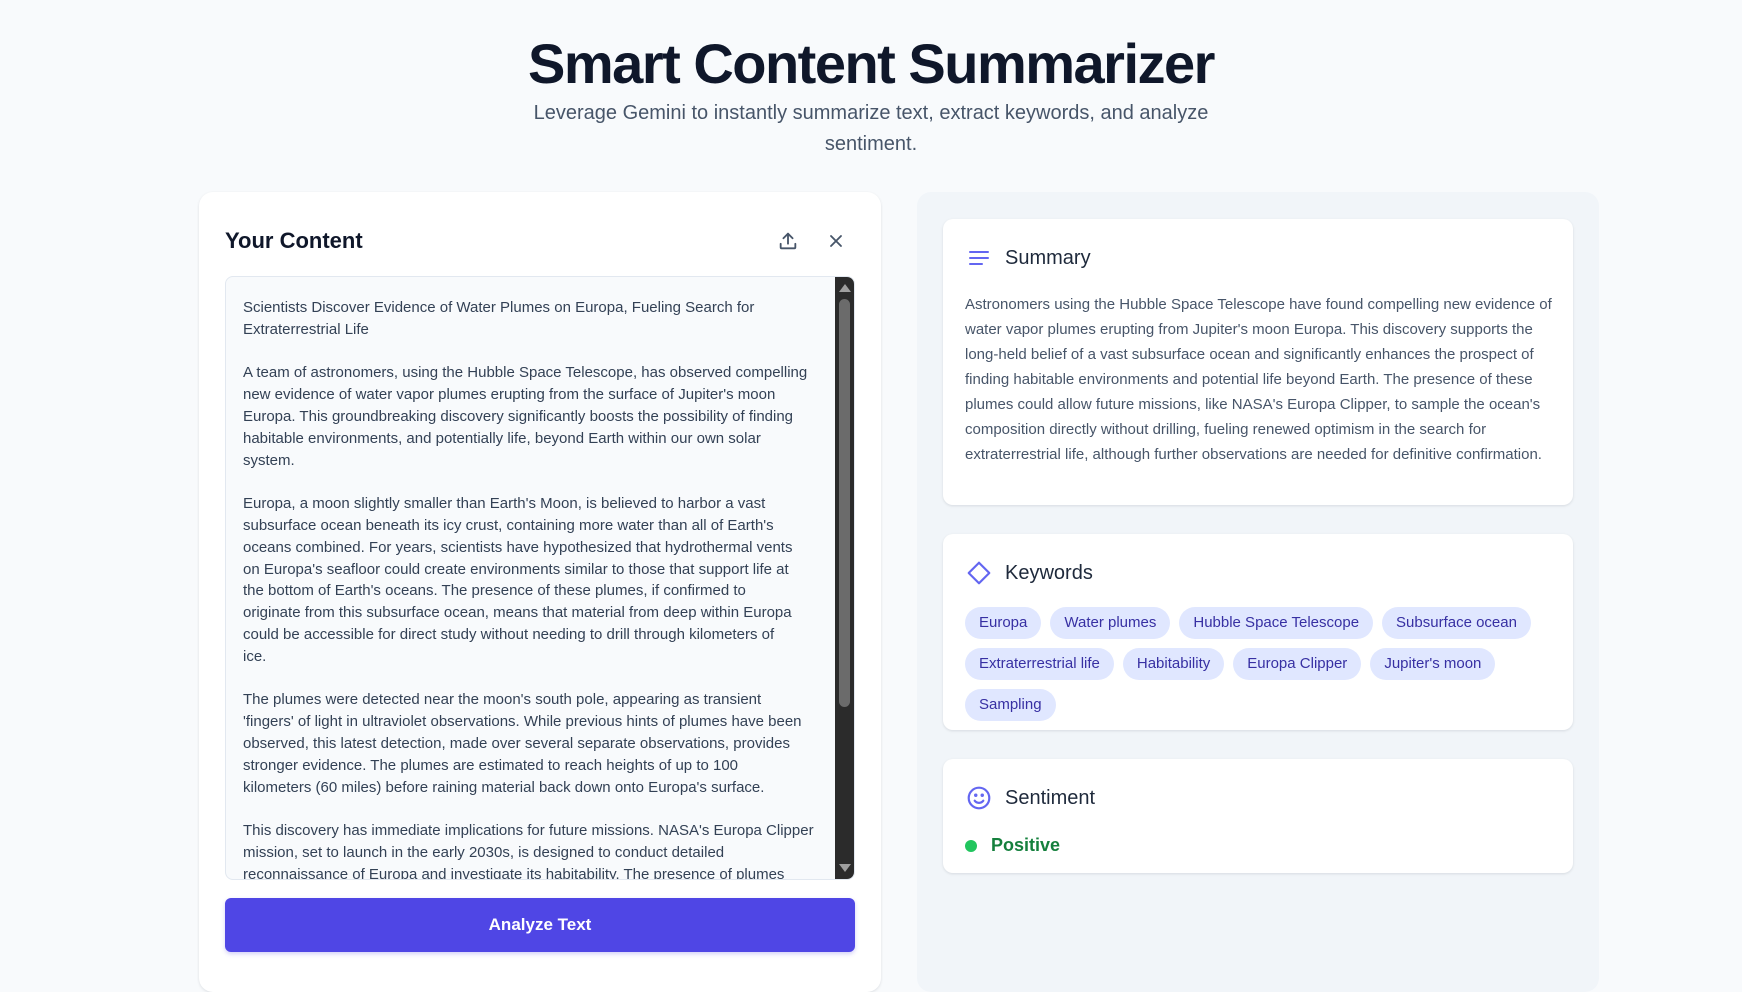 The height and width of the screenshot is (992, 1742). Describe the element at coordinates (540, 241) in the screenshot. I see `content-card-header: Your Content` at that location.